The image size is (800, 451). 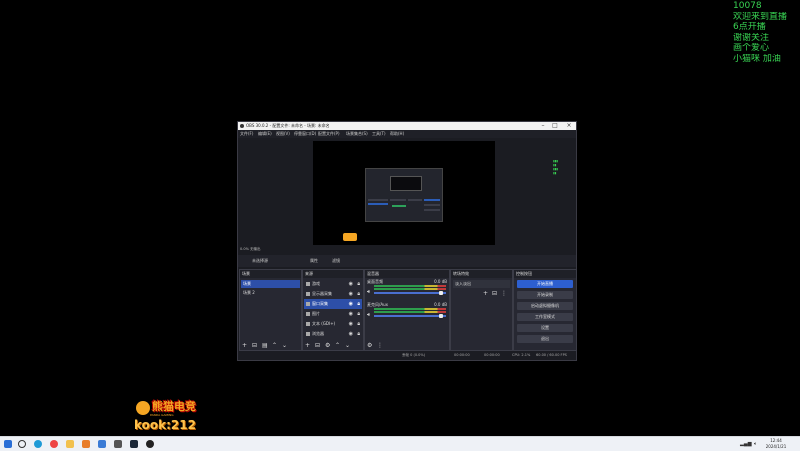 I want to click on volume-icon: 🔈︎, so click(x=755, y=444).